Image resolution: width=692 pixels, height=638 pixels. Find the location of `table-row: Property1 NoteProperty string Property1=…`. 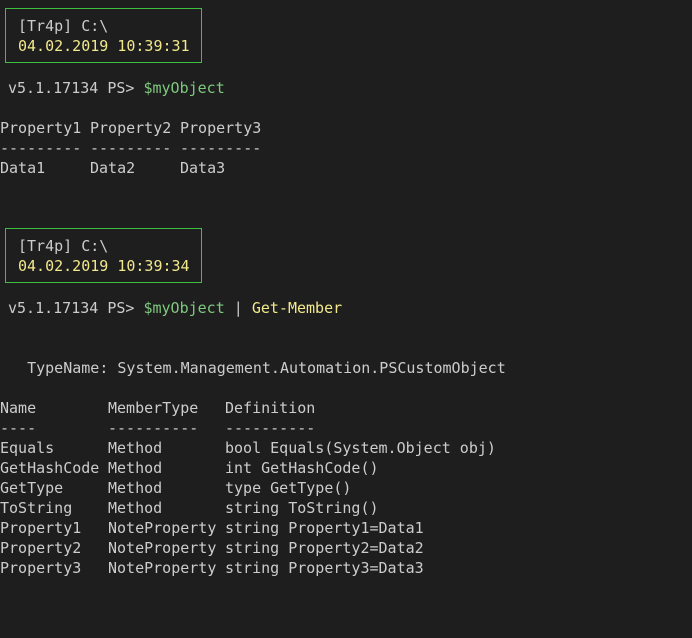

table-row: Property1 NoteProperty string Property1=… is located at coordinates (346, 528).